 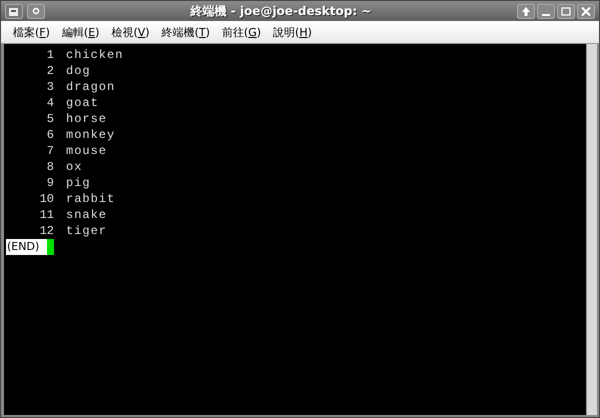 I want to click on scrollbar, so click(x=591, y=229).